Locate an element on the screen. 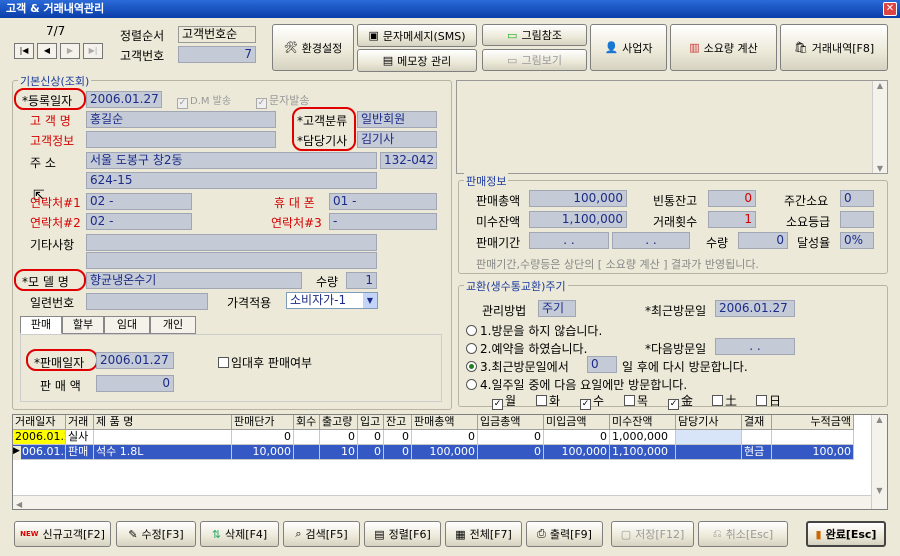 Image resolution: width=900 pixels, height=556 pixels. last-visit-field: 2006.01.27 is located at coordinates (755, 308).